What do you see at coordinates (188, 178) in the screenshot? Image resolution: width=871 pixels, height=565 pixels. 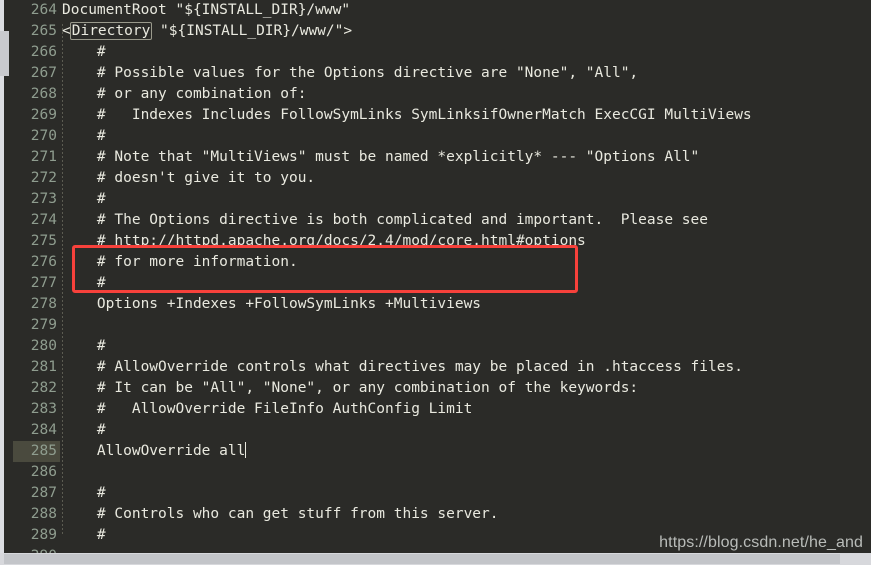 I see `line-content: # doesn't give it to you.` at bounding box center [188, 178].